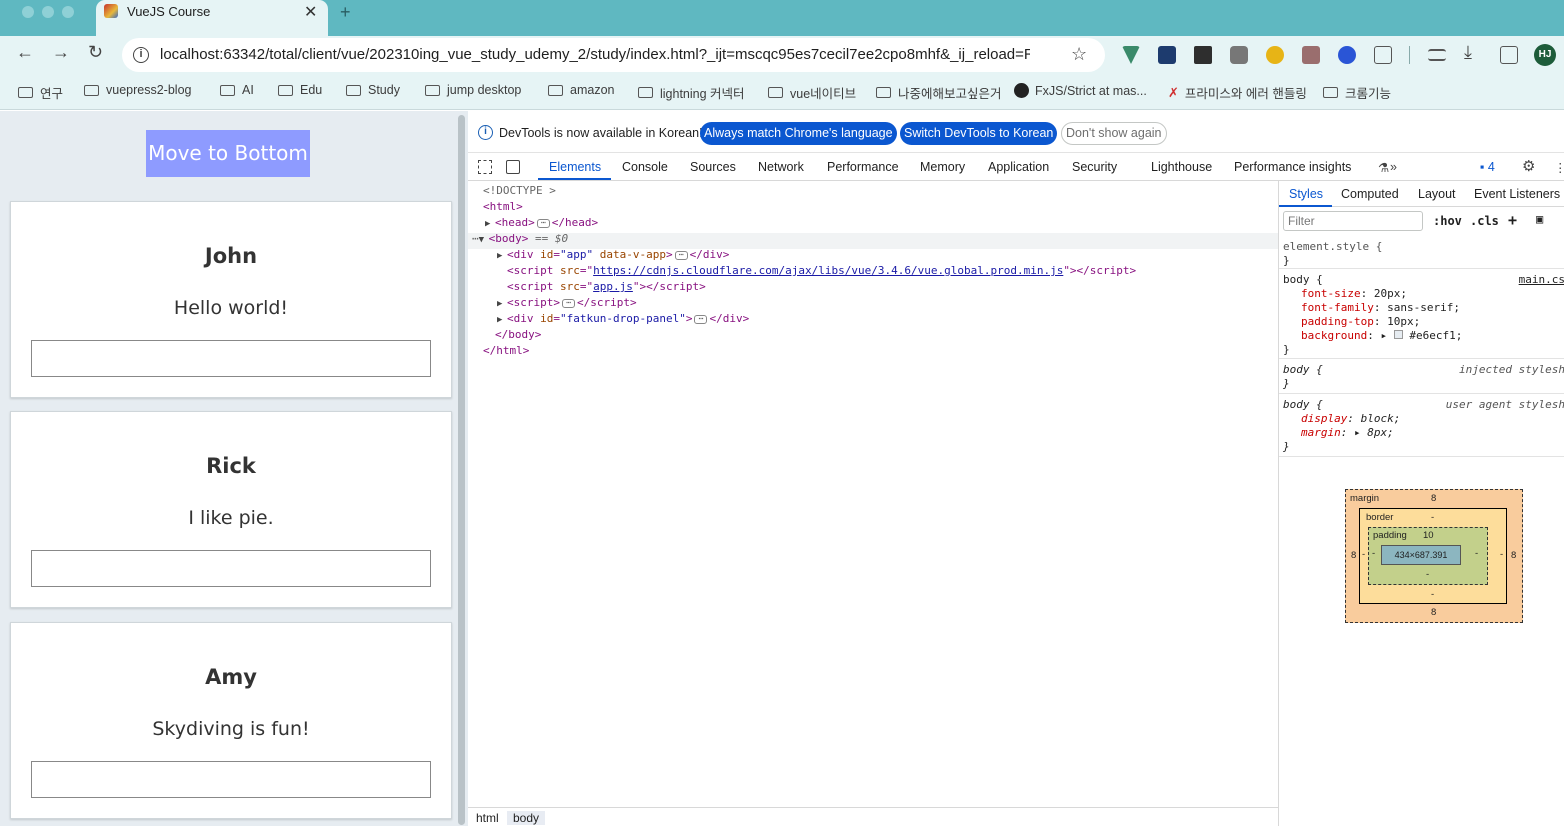  What do you see at coordinates (1292, 167) in the screenshot?
I see `tab-performance-insights: Performance insights` at bounding box center [1292, 167].